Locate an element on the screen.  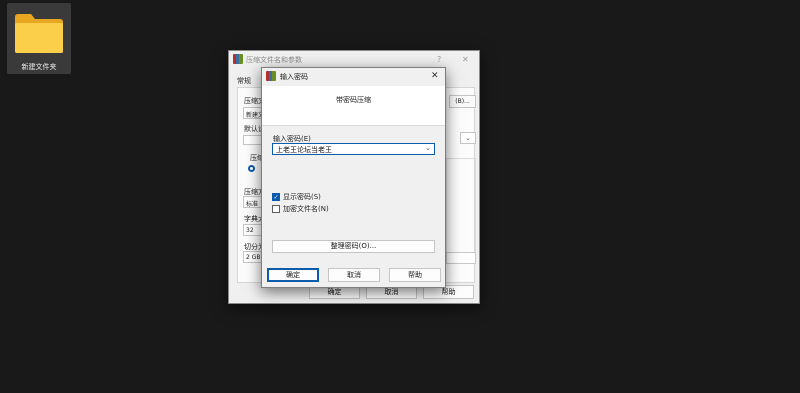
desktop-folder-new-folder: 新建文件夹 is located at coordinates (39, 38).